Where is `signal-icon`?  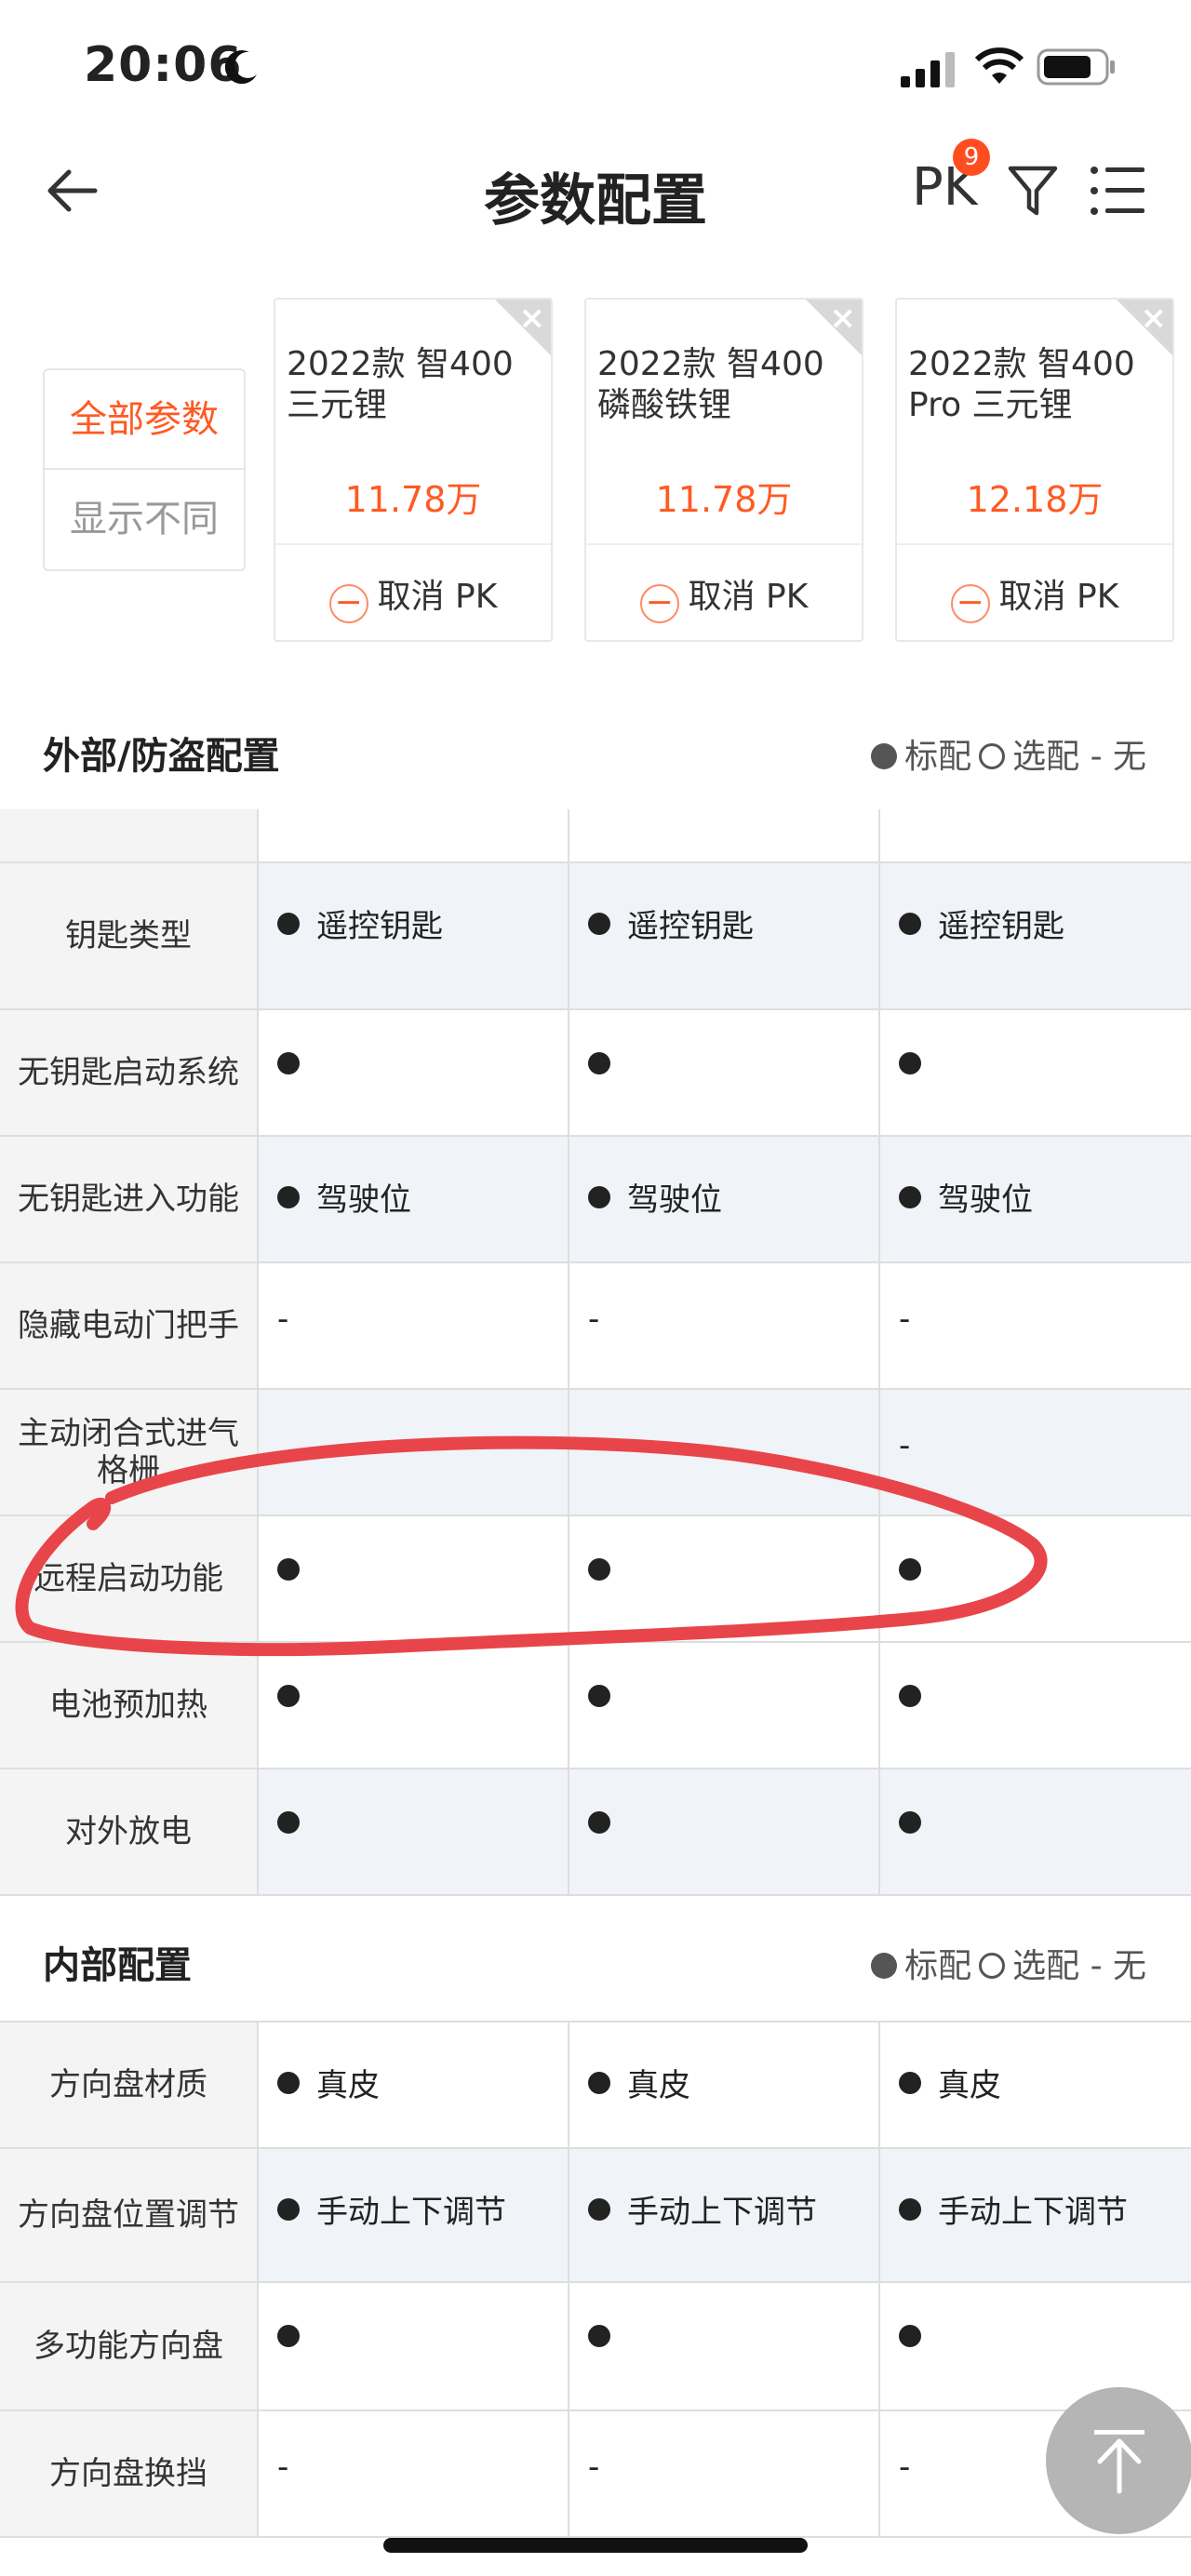 signal-icon is located at coordinates (928, 69).